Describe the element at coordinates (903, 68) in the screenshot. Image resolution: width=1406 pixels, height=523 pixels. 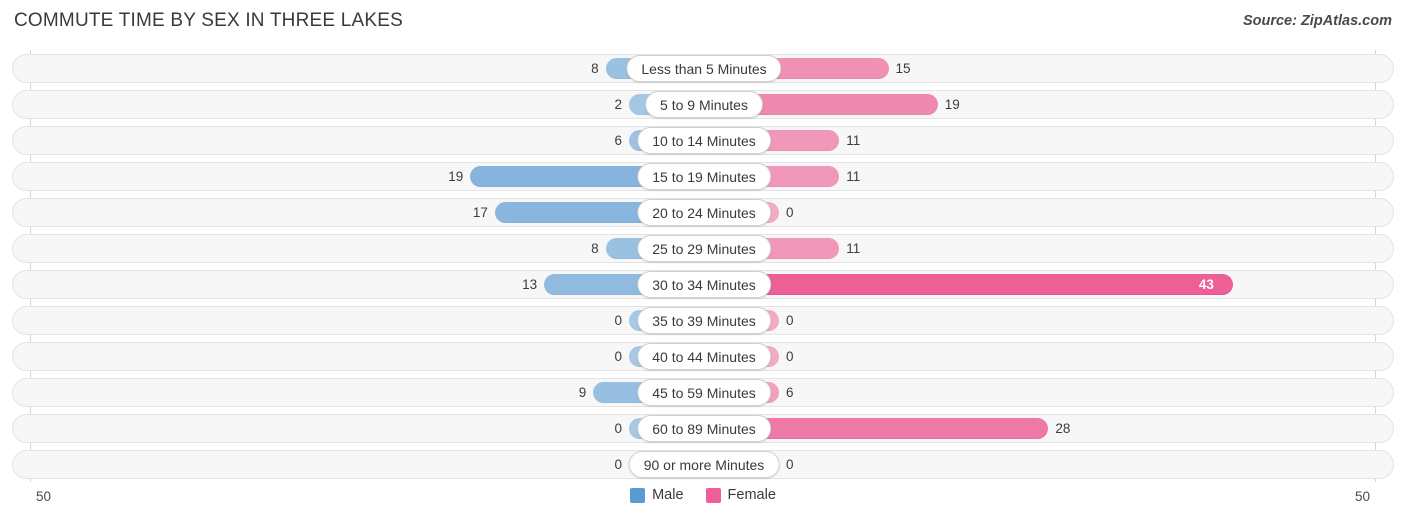
I see `bar-value-female: 15` at that location.